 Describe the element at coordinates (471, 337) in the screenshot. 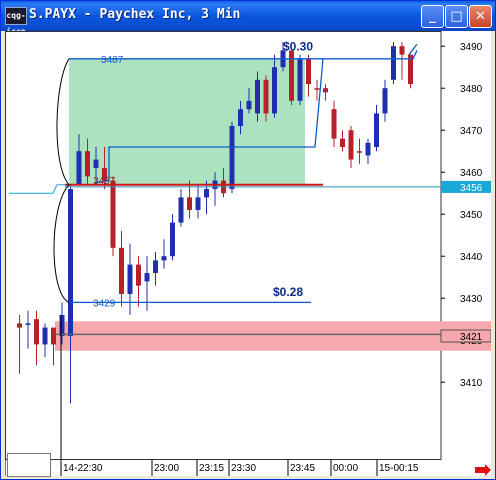

I see `second-price-tag-label: 3421` at that location.